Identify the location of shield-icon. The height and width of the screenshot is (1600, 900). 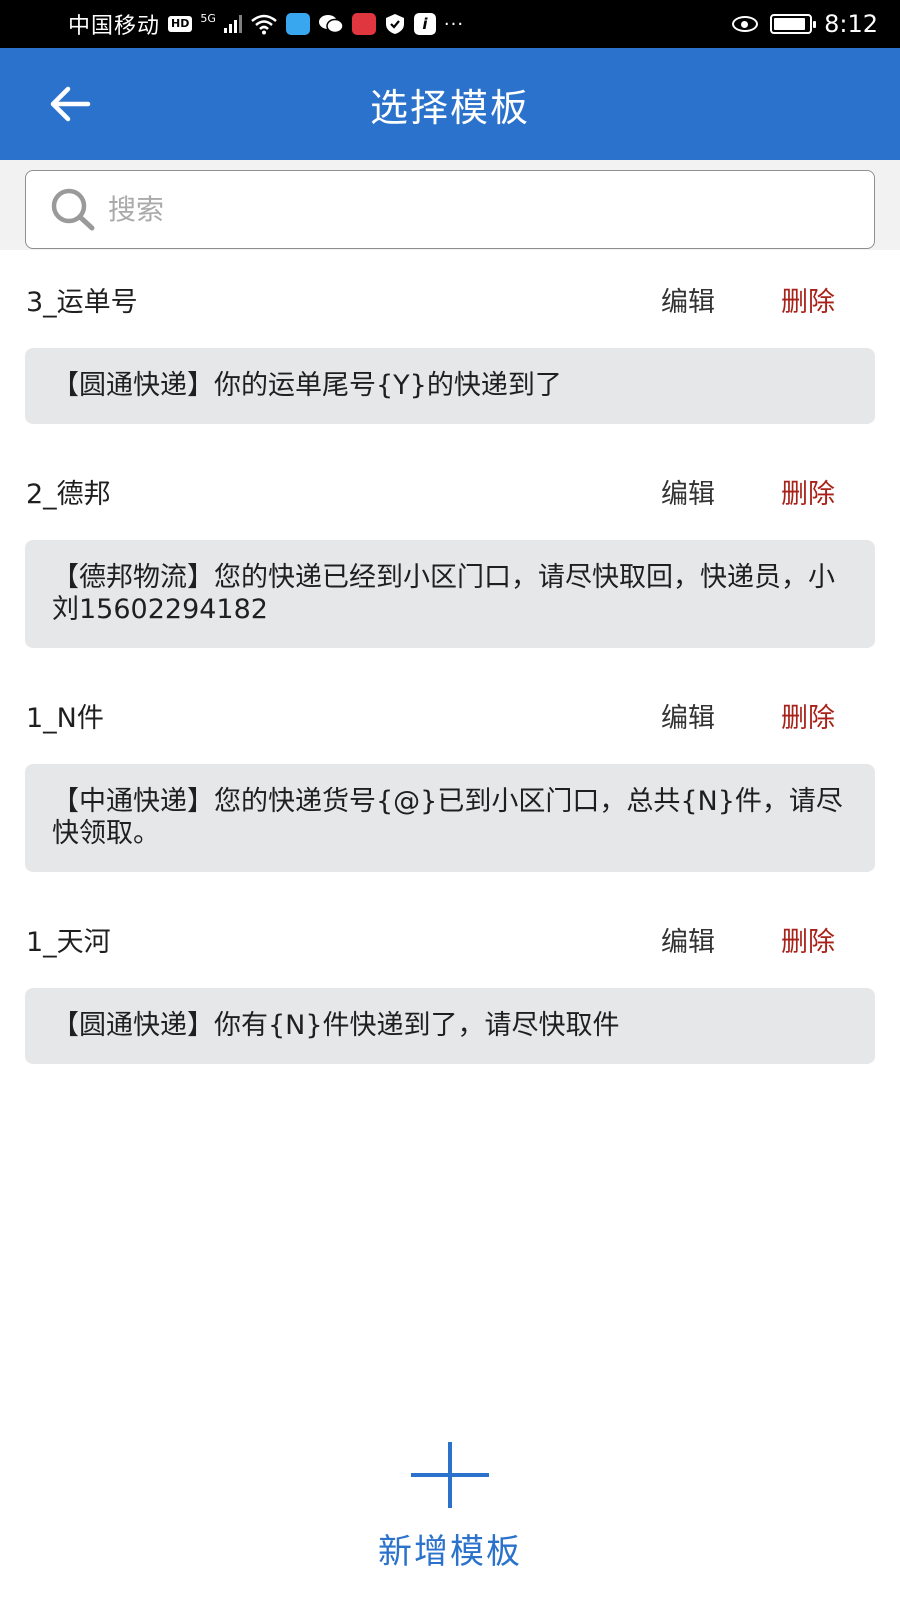
(394, 24).